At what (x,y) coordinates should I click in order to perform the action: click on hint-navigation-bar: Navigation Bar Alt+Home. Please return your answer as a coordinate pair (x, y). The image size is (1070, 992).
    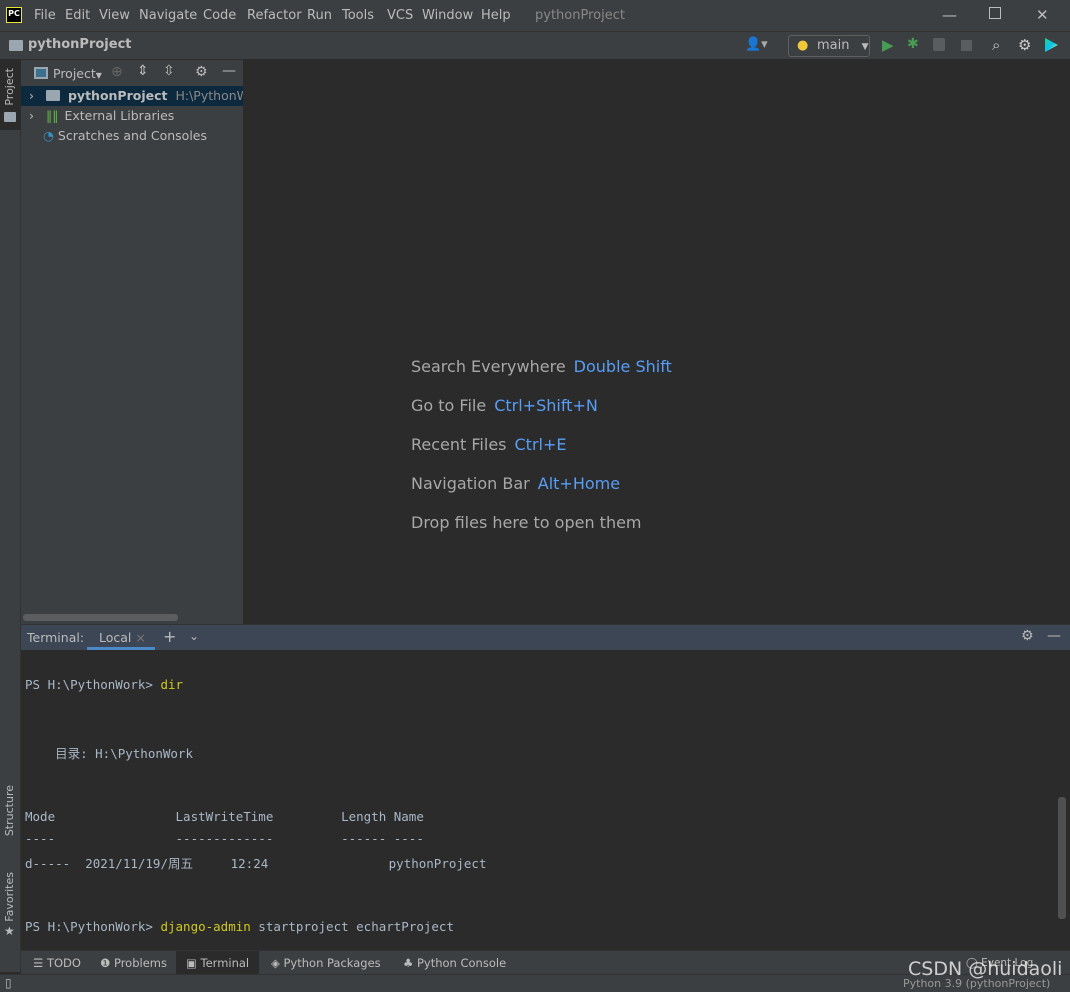
    Looking at the image, I should click on (516, 483).